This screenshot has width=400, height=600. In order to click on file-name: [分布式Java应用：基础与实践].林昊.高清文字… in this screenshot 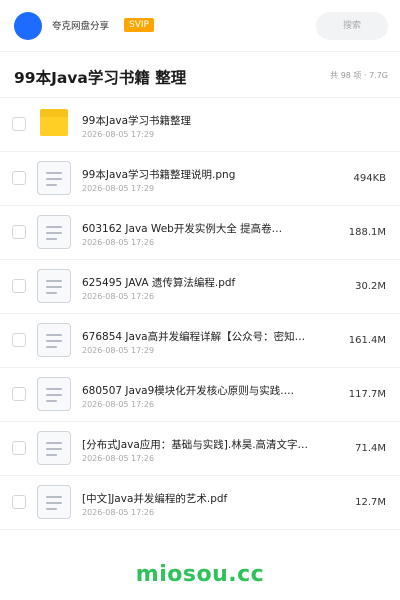, I will do `click(195, 445)`.